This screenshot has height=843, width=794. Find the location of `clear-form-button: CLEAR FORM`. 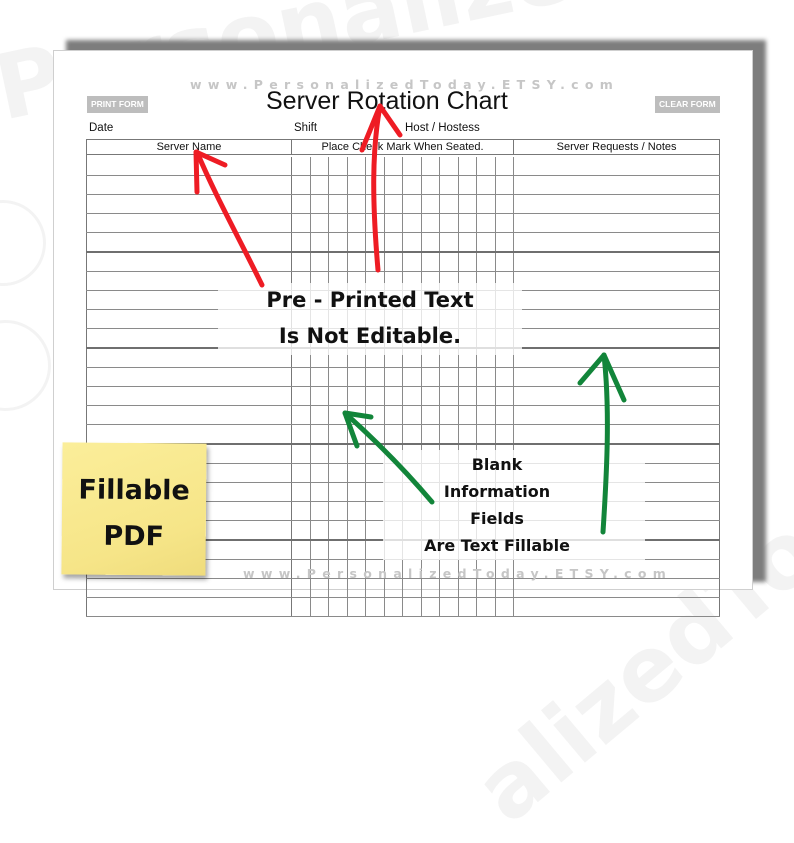

clear-form-button: CLEAR FORM is located at coordinates (687, 104).